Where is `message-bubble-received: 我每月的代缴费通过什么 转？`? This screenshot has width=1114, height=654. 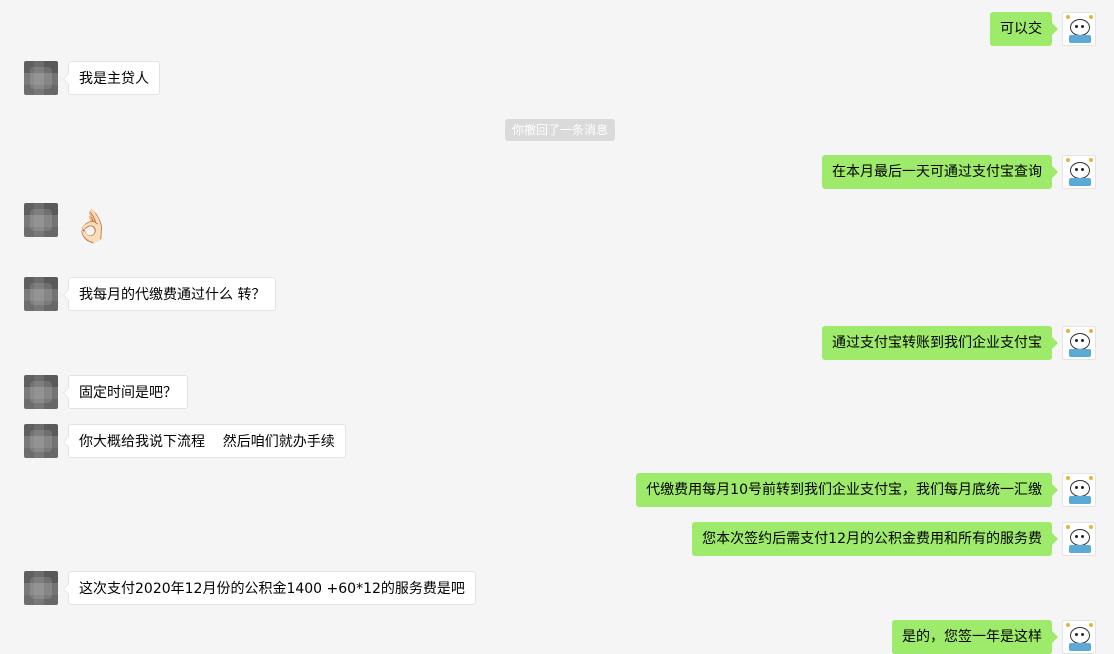
message-bubble-received: 我每月的代缴费通过什么 转？ is located at coordinates (169, 294).